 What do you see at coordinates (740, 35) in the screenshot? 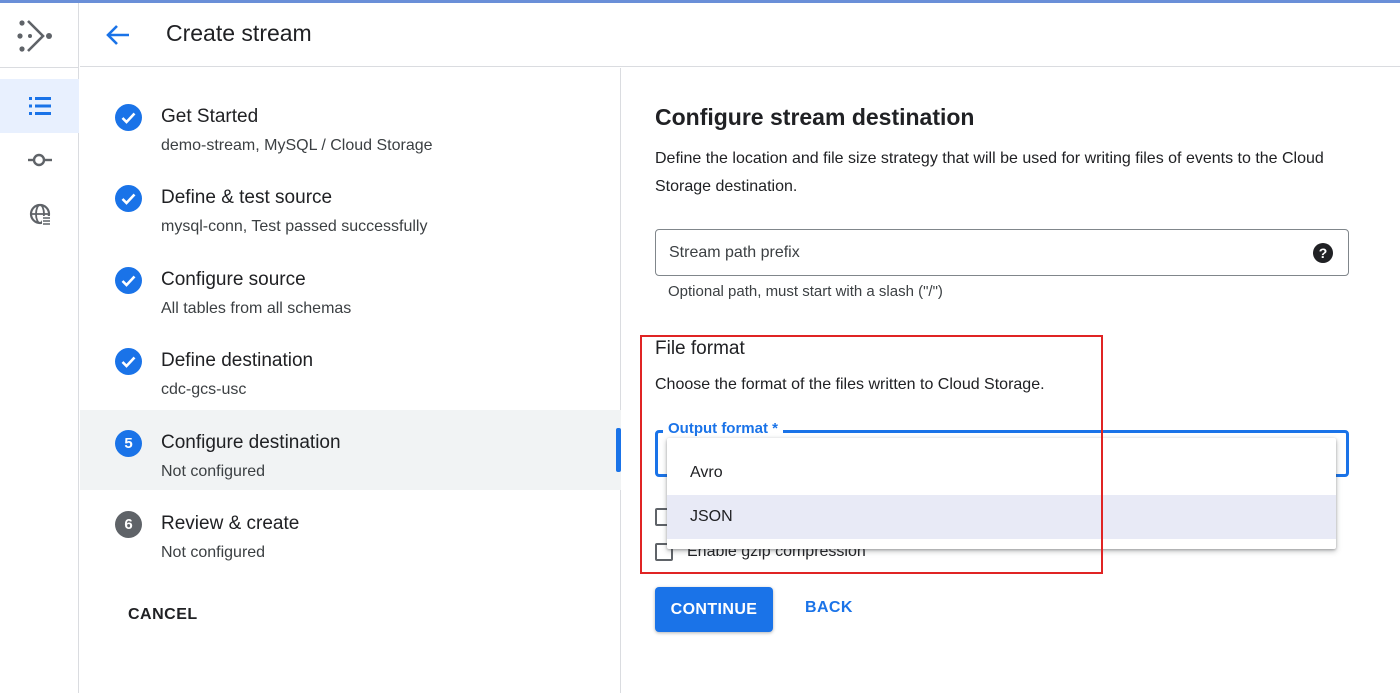
I see `page-header: Create stream` at bounding box center [740, 35].